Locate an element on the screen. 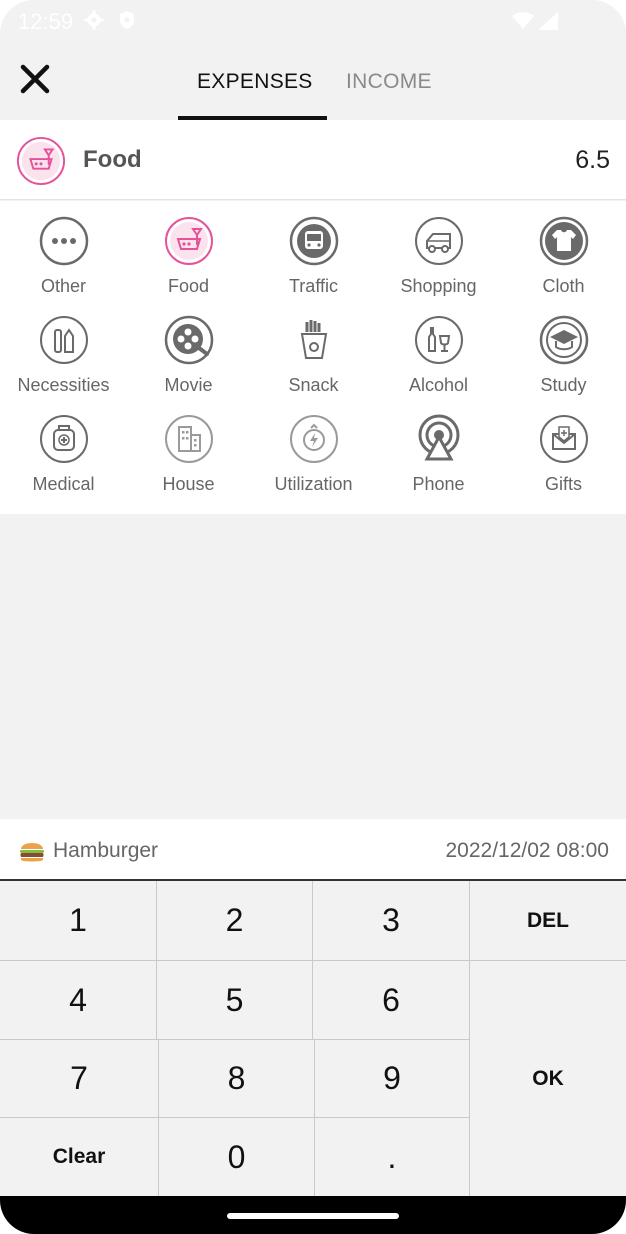 This screenshot has height=1234, width=626. category-house: House is located at coordinates (188, 447).